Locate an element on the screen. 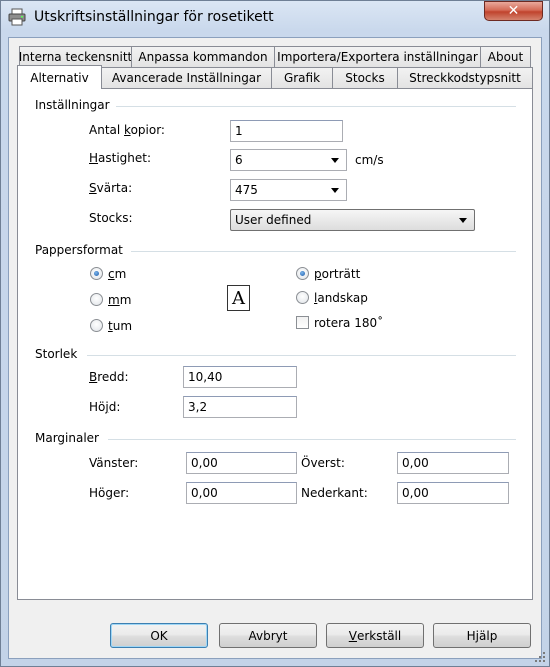 This screenshot has height=667, width=550. rotate-checkbox is located at coordinates (302, 322).